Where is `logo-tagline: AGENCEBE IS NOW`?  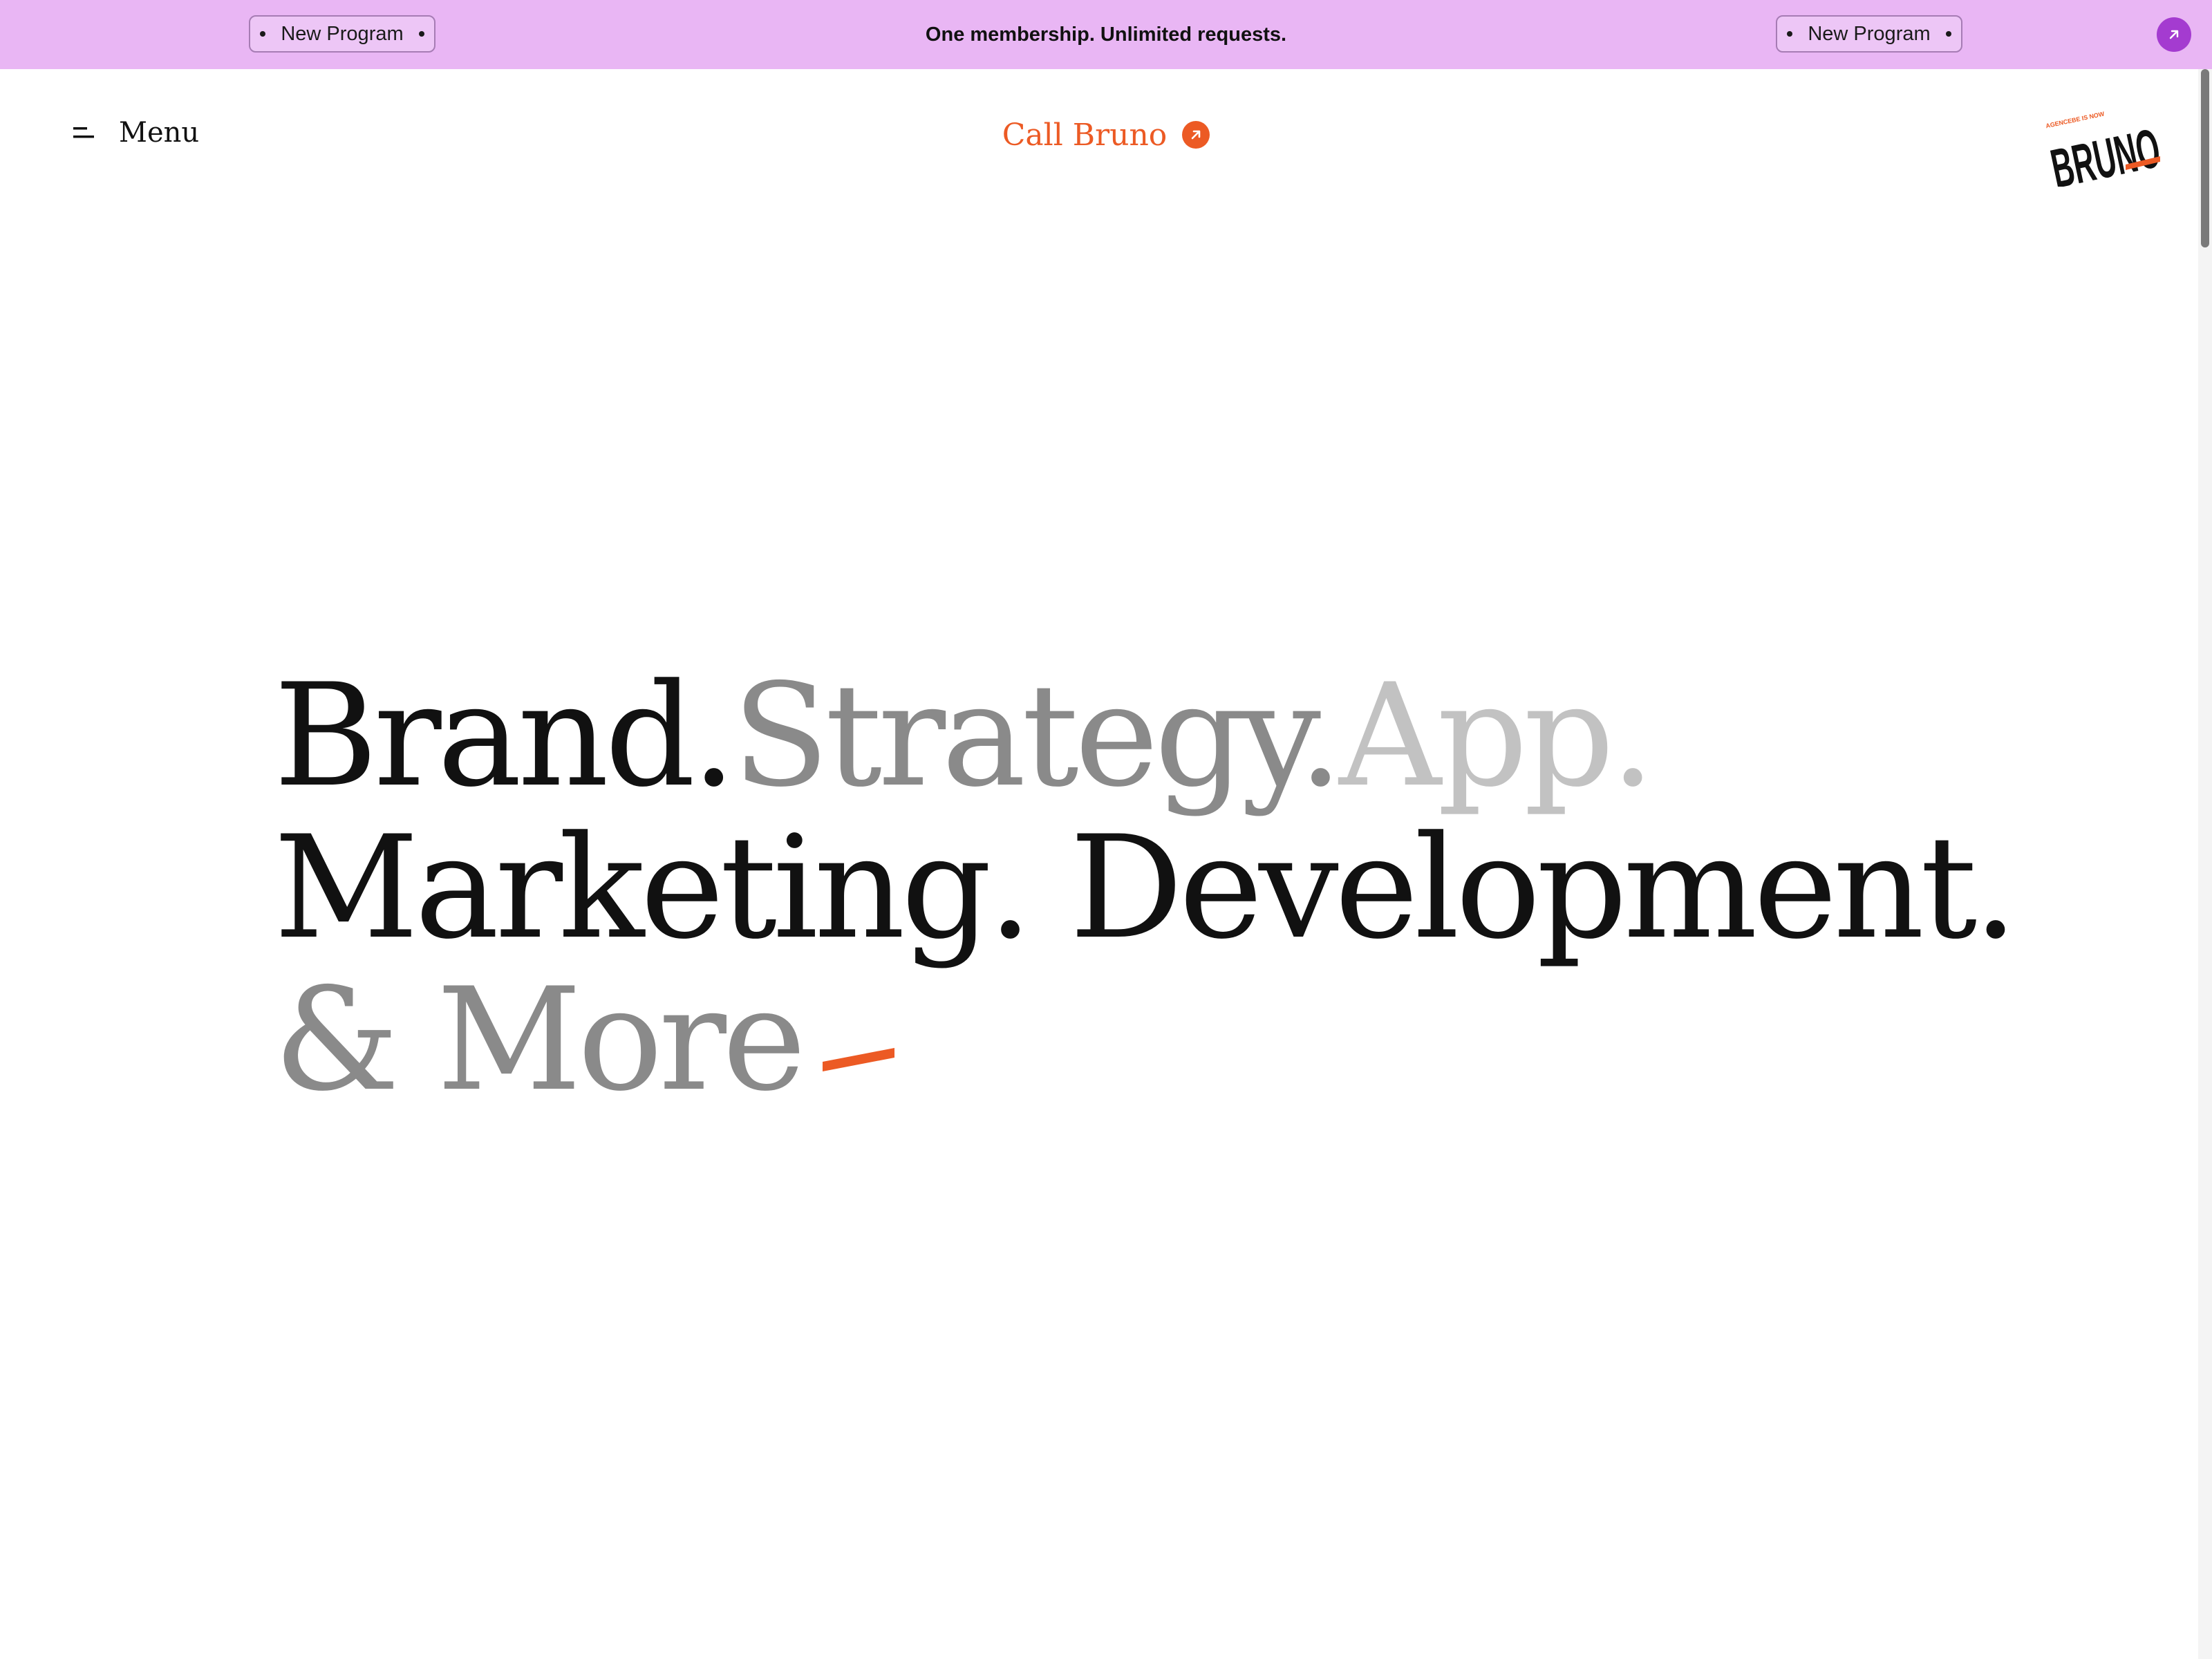 logo-tagline: AGENCEBE IS NOW is located at coordinates (2075, 119).